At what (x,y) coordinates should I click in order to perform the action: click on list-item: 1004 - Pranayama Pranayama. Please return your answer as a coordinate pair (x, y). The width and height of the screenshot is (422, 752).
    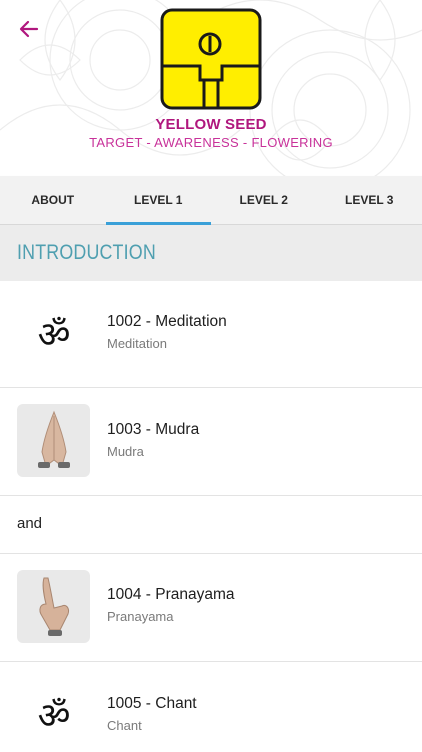
    Looking at the image, I should click on (211, 608).